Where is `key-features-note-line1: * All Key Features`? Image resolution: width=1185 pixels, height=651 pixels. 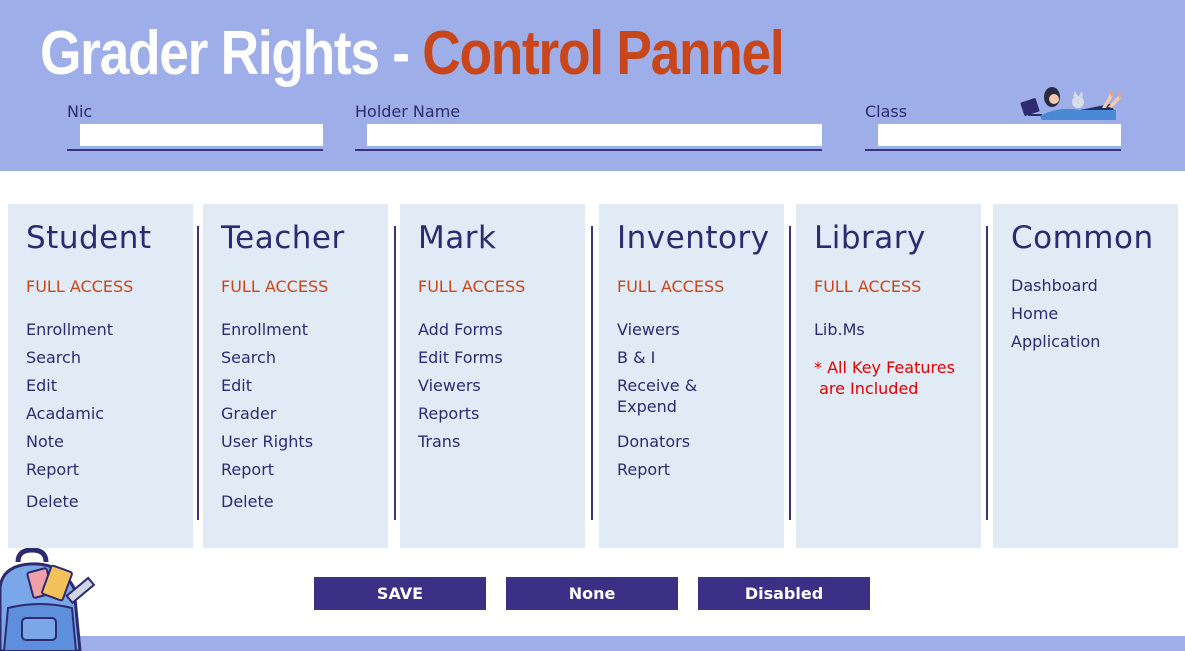 key-features-note-line1: * All Key Features is located at coordinates (884, 367).